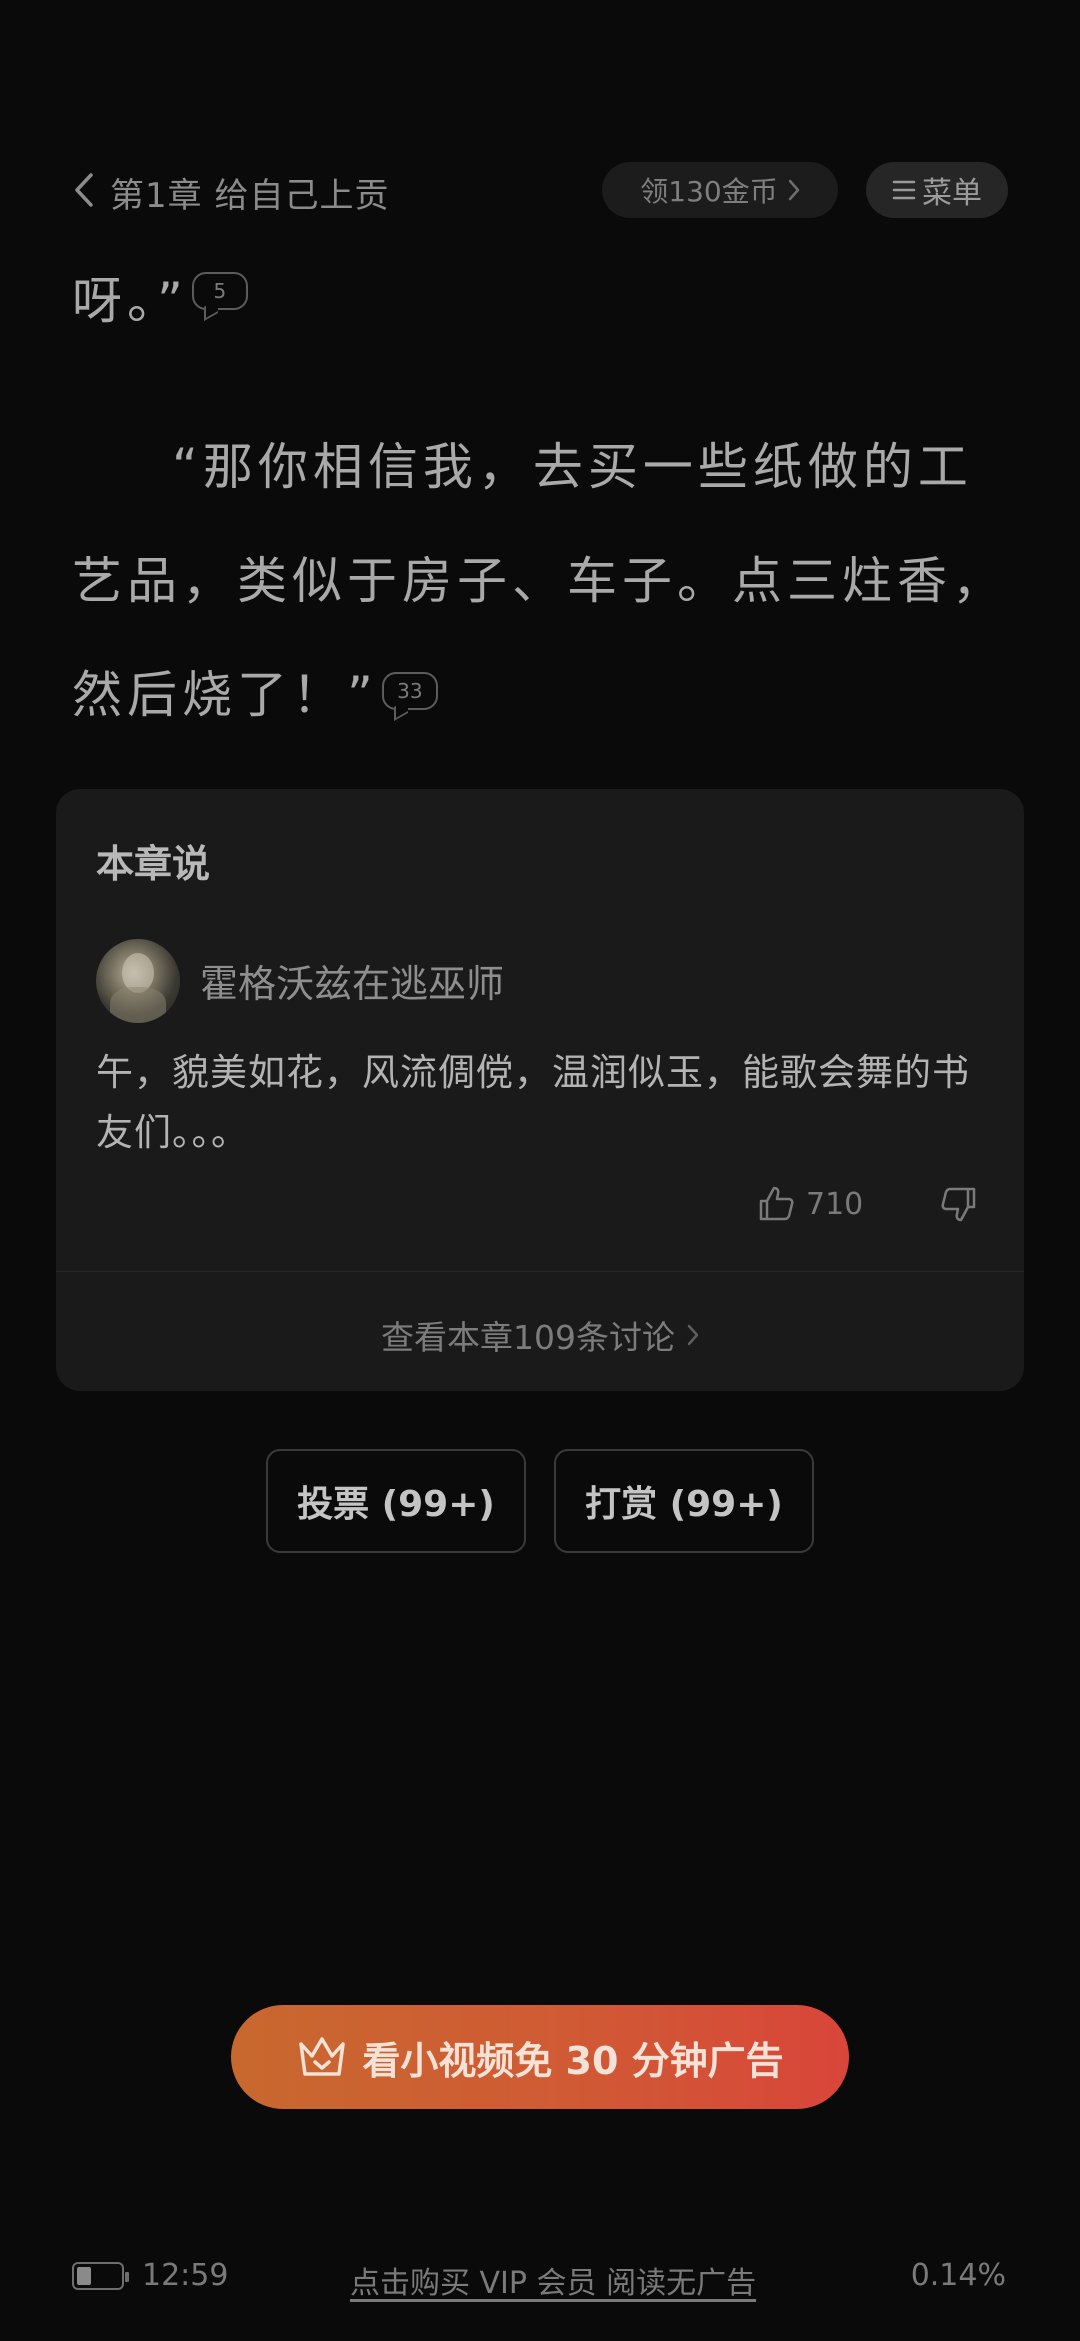 The height and width of the screenshot is (2341, 1080). I want to click on paragraph-comment-bubble: 5, so click(219, 290).